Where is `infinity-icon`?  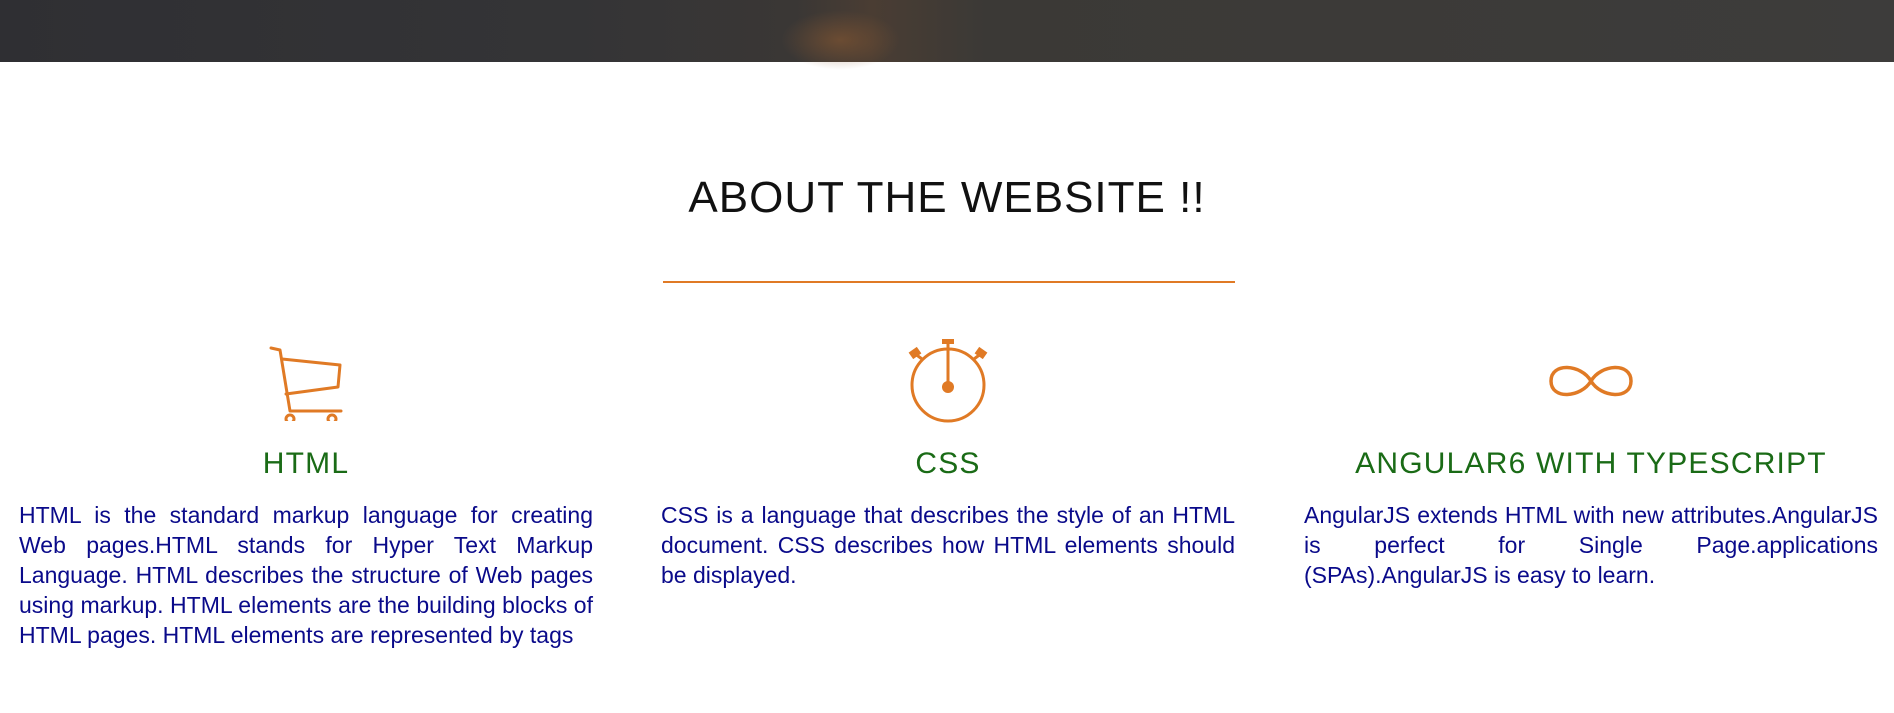 infinity-icon is located at coordinates (1591, 381).